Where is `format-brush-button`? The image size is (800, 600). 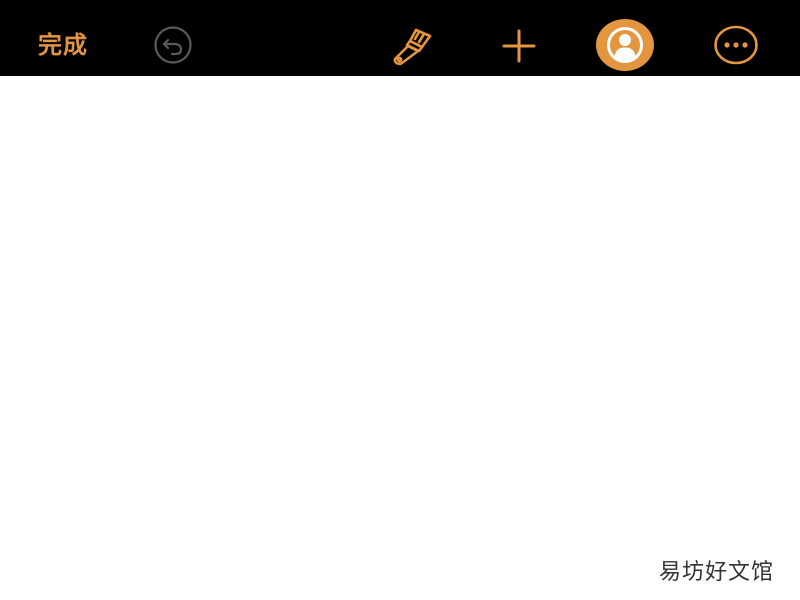
format-brush-button is located at coordinates (411, 46).